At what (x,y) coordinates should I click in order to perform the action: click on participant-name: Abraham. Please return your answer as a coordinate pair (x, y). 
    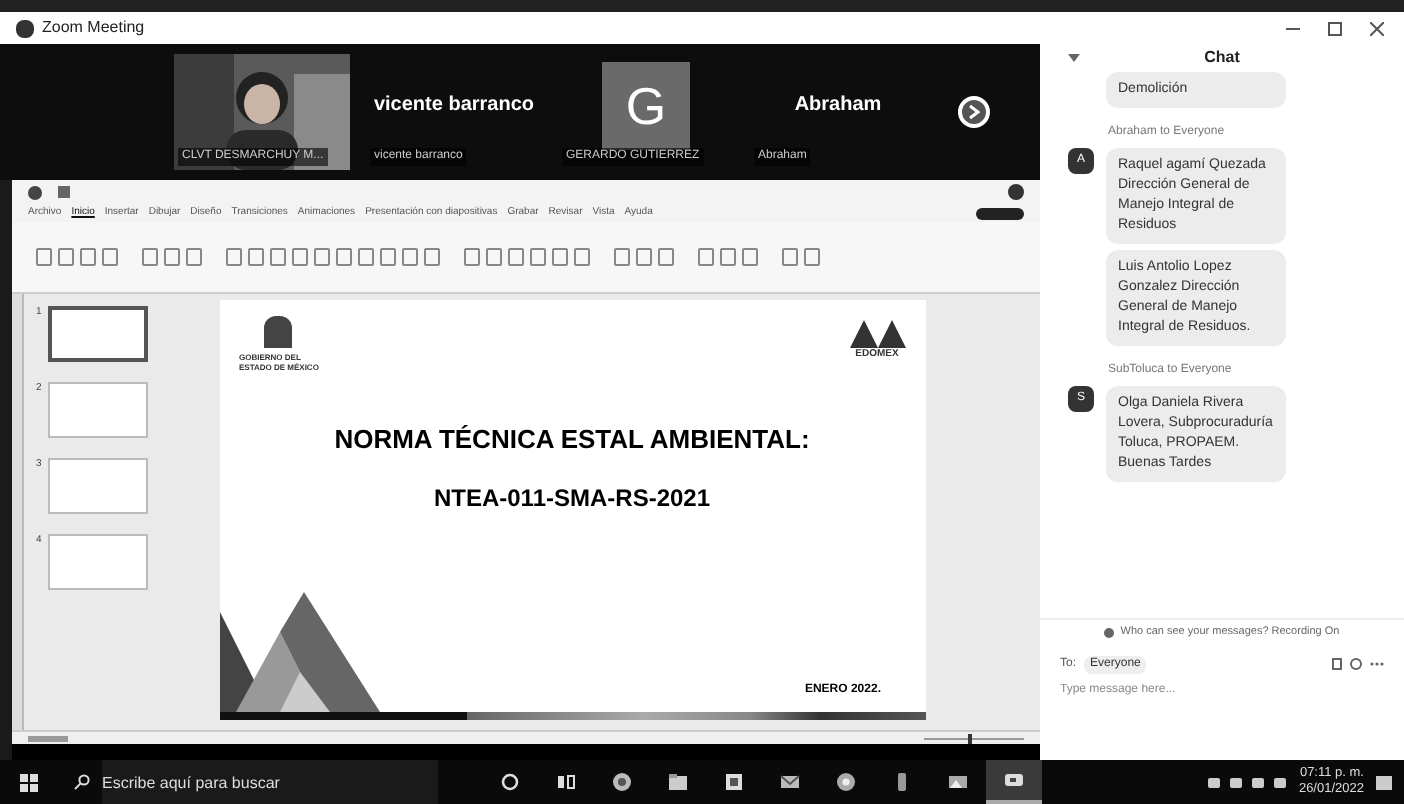
    Looking at the image, I should click on (838, 105).